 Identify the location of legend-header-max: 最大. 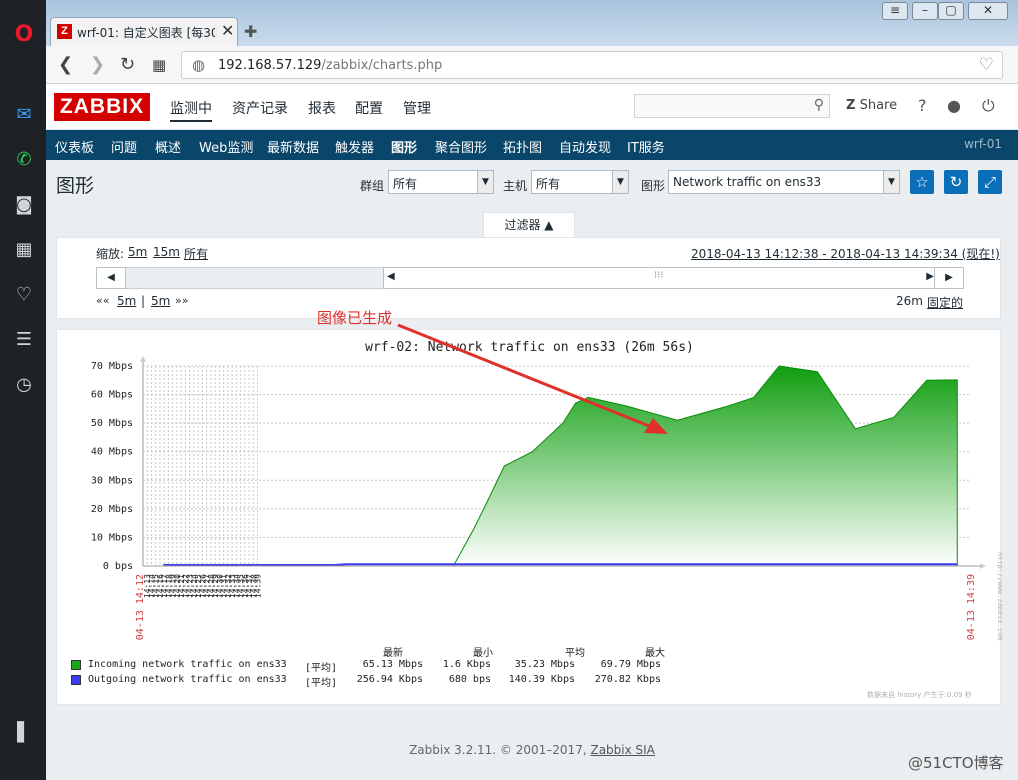
(655, 653).